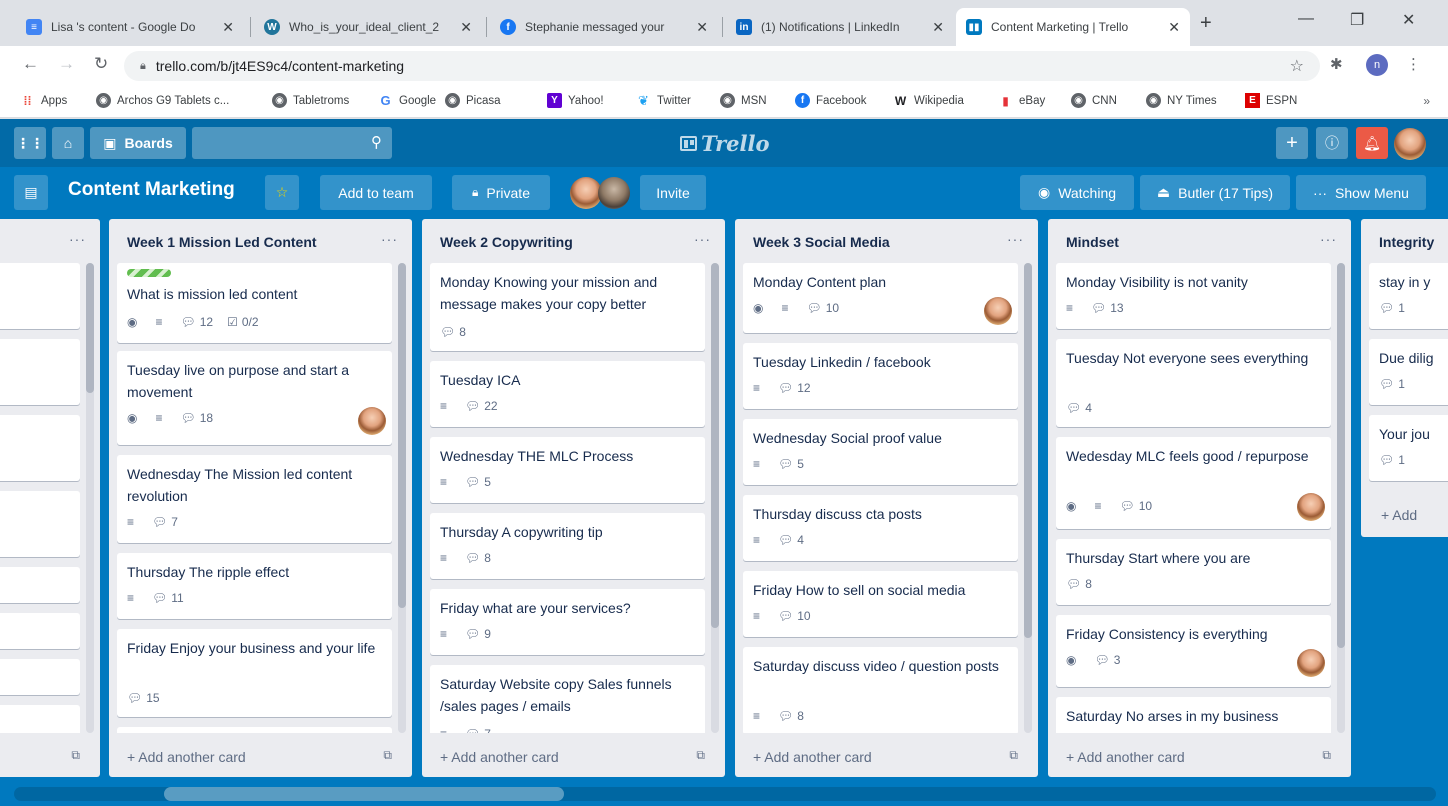 The width and height of the screenshot is (1448, 806). What do you see at coordinates (880, 298) in the screenshot?
I see `card: Monday Content plan ◉ ≡ 💬︎ 10` at bounding box center [880, 298].